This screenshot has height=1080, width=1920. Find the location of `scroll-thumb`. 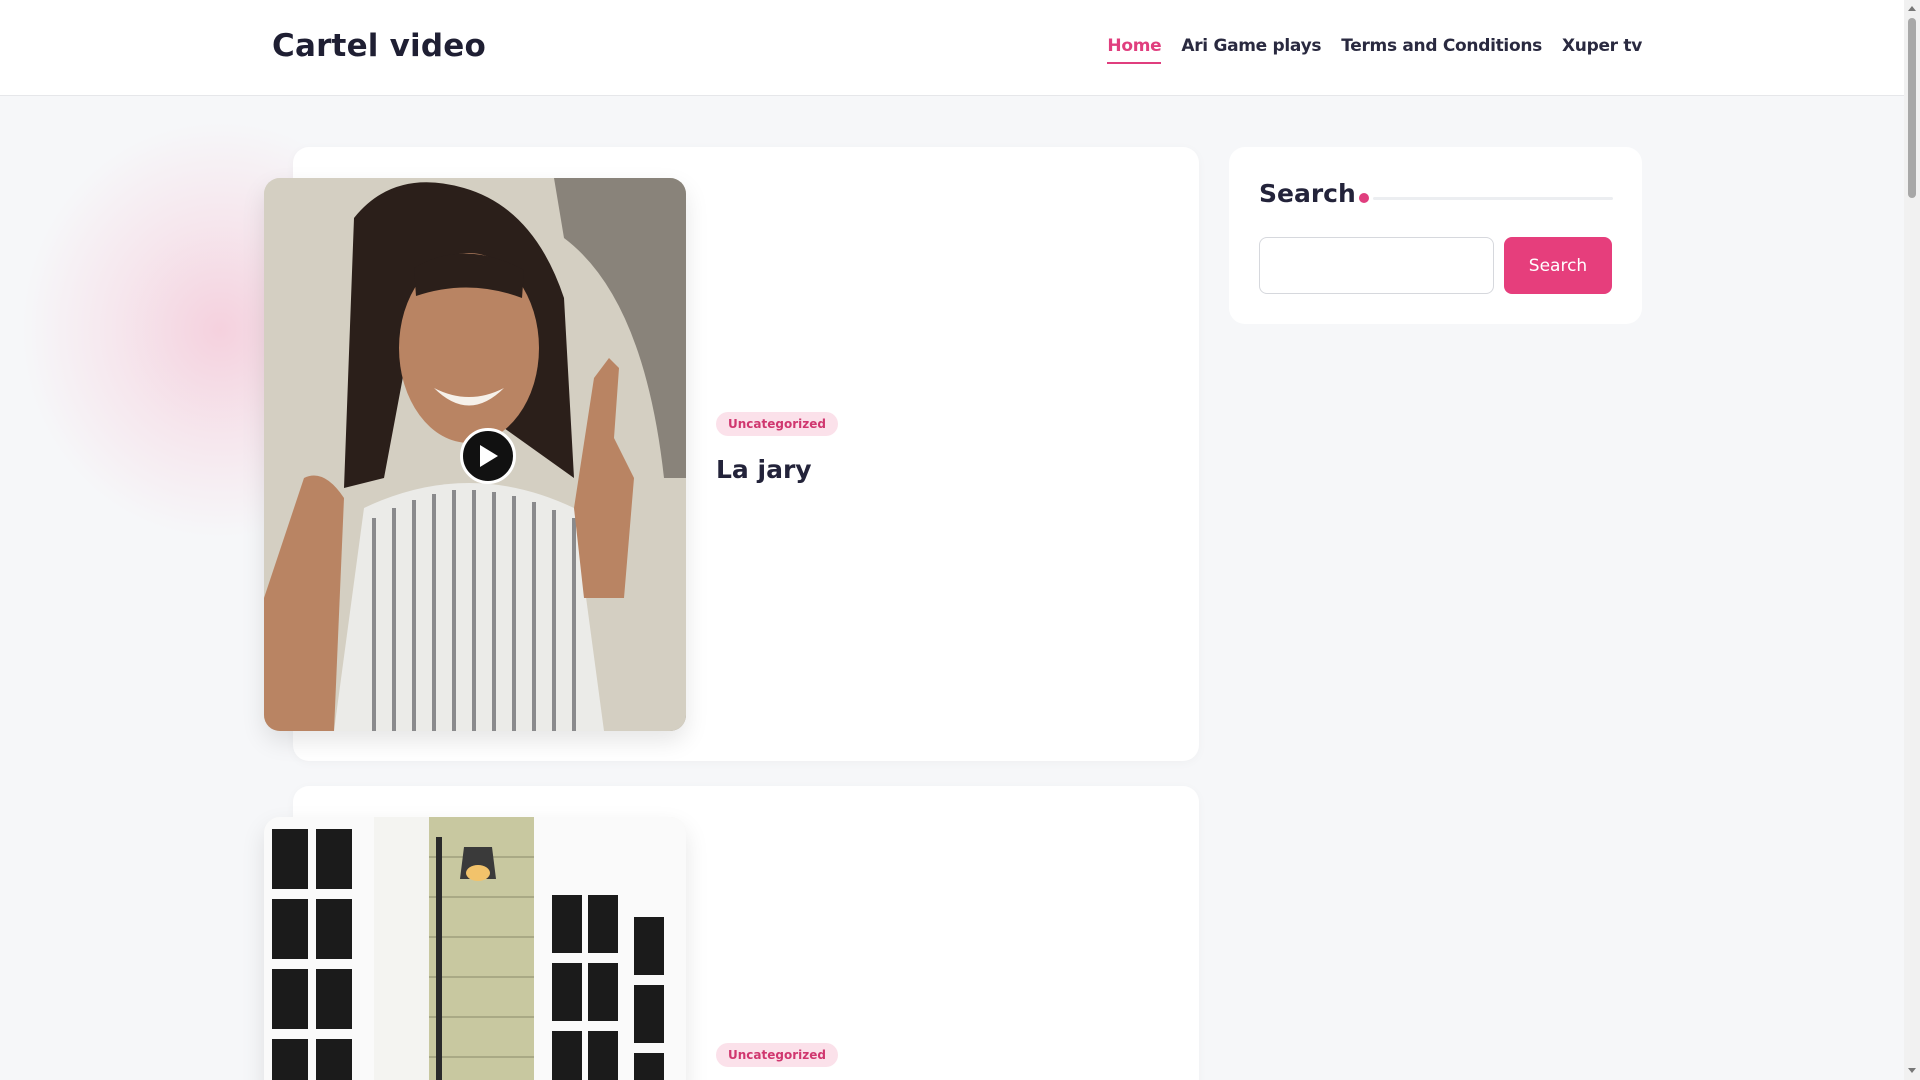

scroll-thumb is located at coordinates (1912, 108).